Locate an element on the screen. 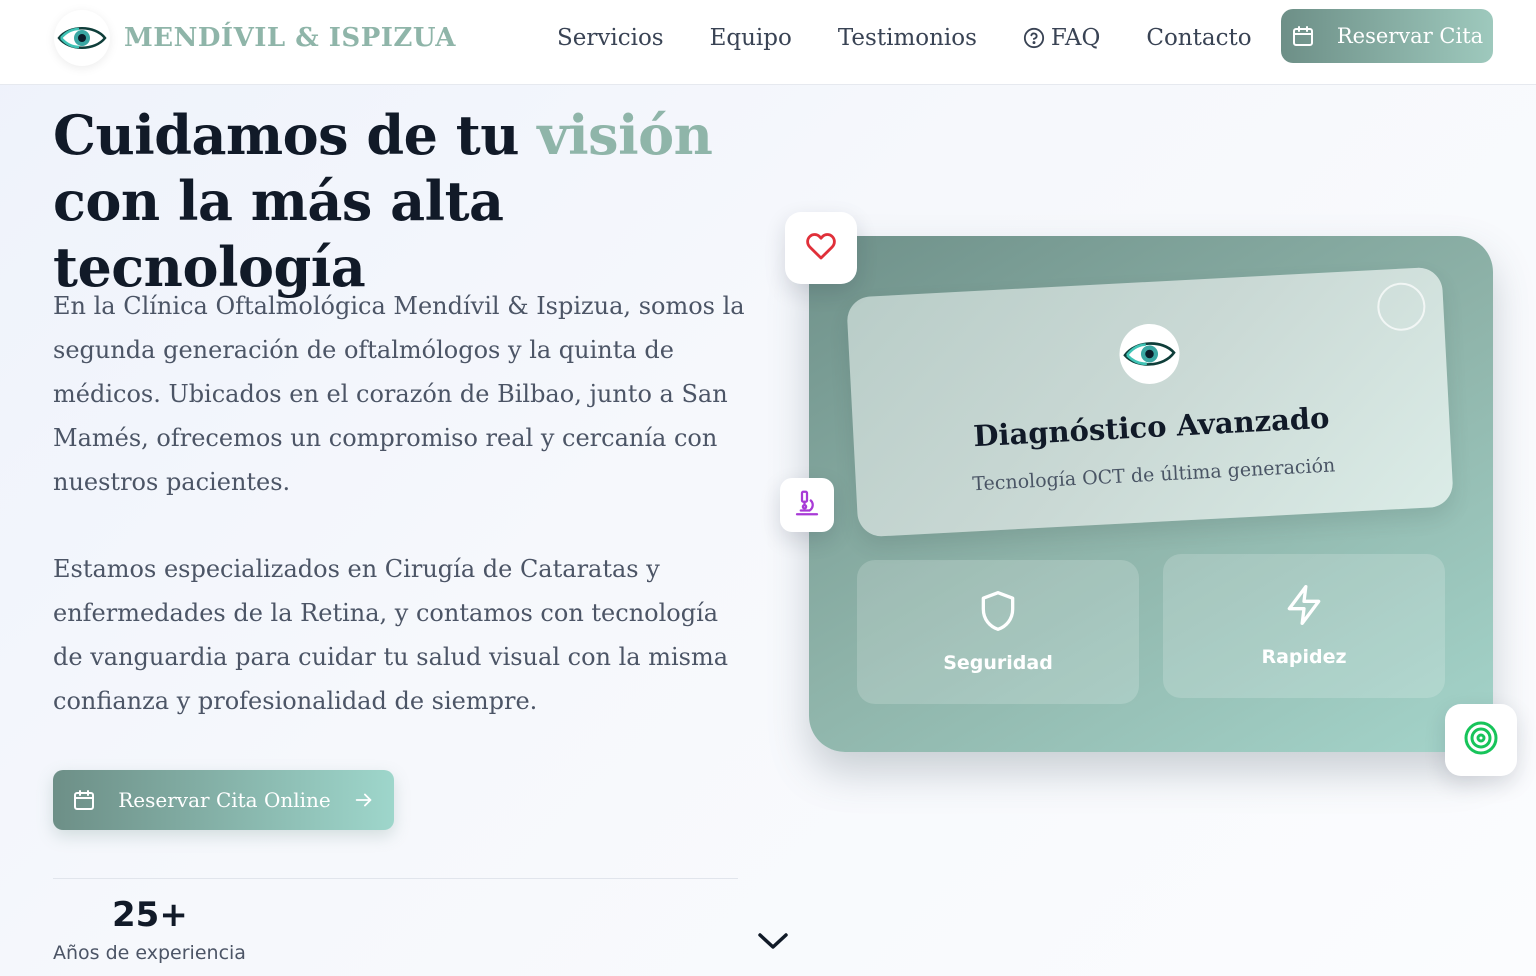 This screenshot has width=1536, height=976. nav-faq: FAQ is located at coordinates (1061, 38).